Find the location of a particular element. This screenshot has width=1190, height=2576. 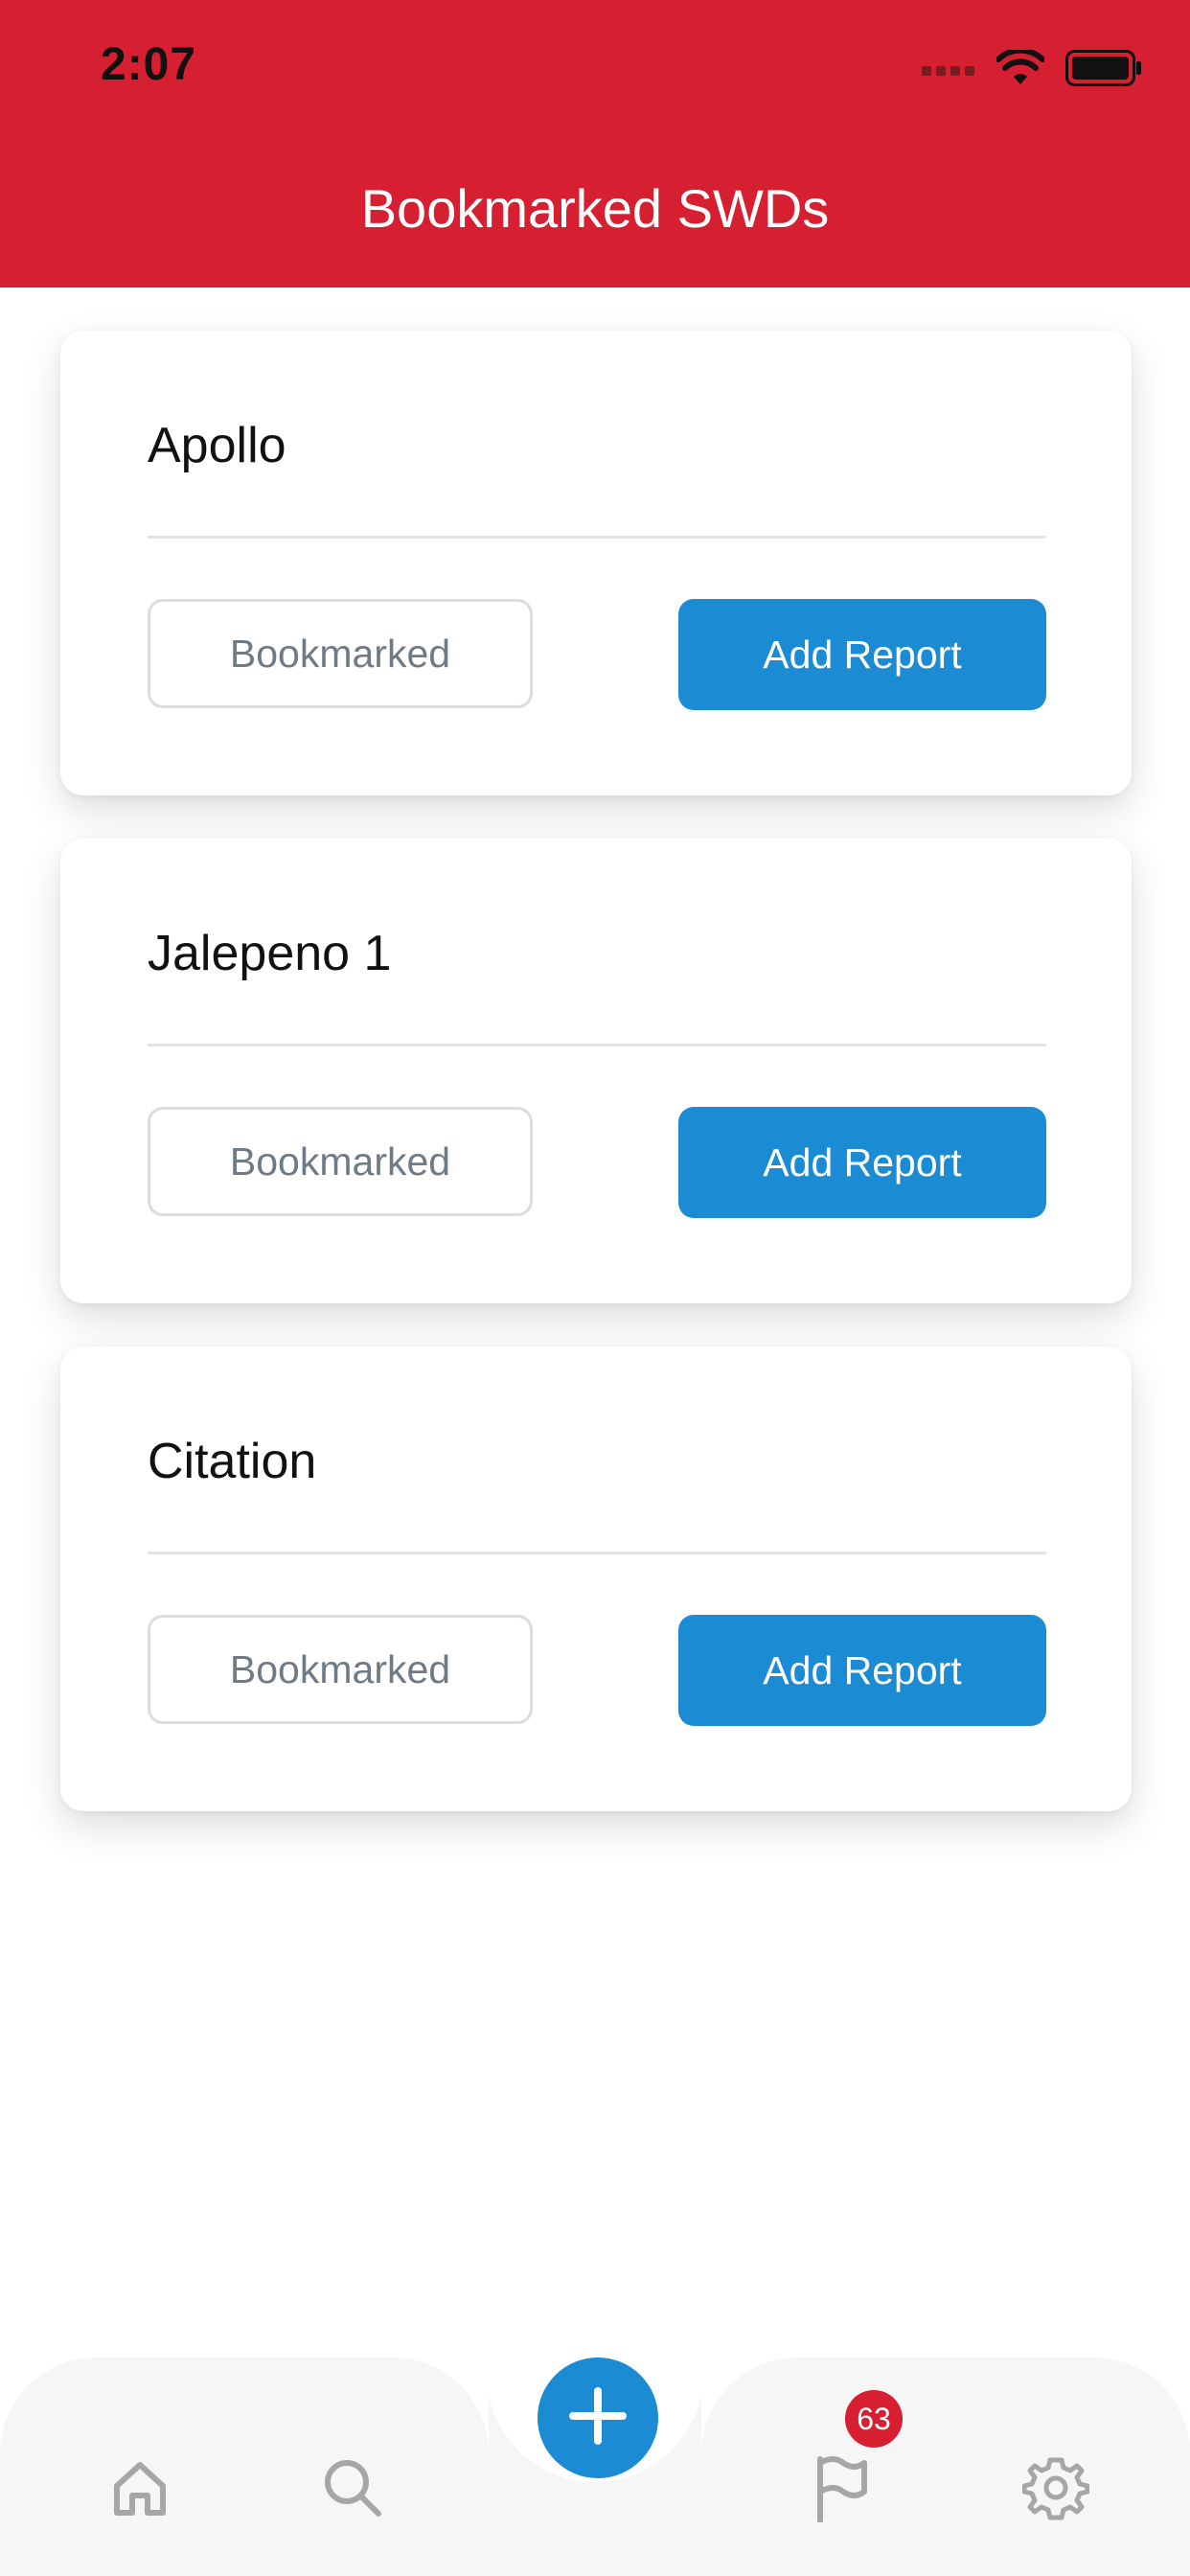

tab-settings is located at coordinates (1056, 2489).